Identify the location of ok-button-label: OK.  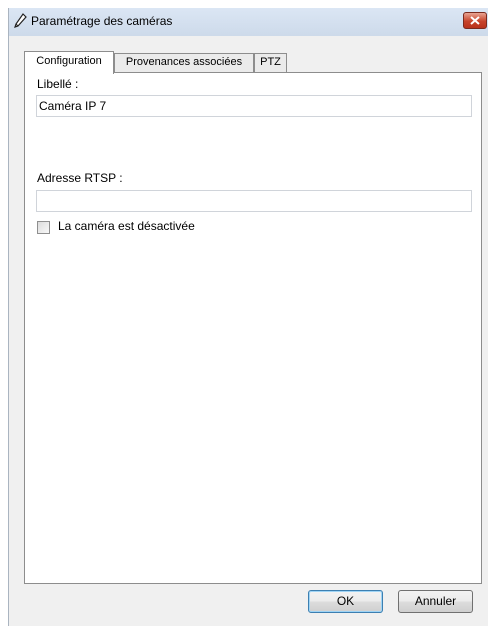
(345, 601).